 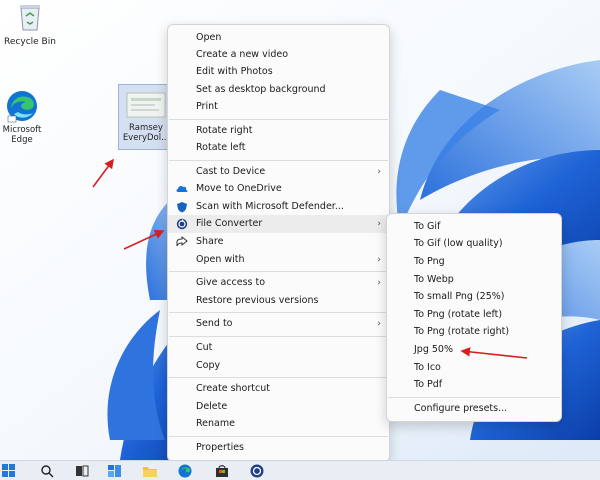 What do you see at coordinates (47, 471) in the screenshot?
I see `search-icon` at bounding box center [47, 471].